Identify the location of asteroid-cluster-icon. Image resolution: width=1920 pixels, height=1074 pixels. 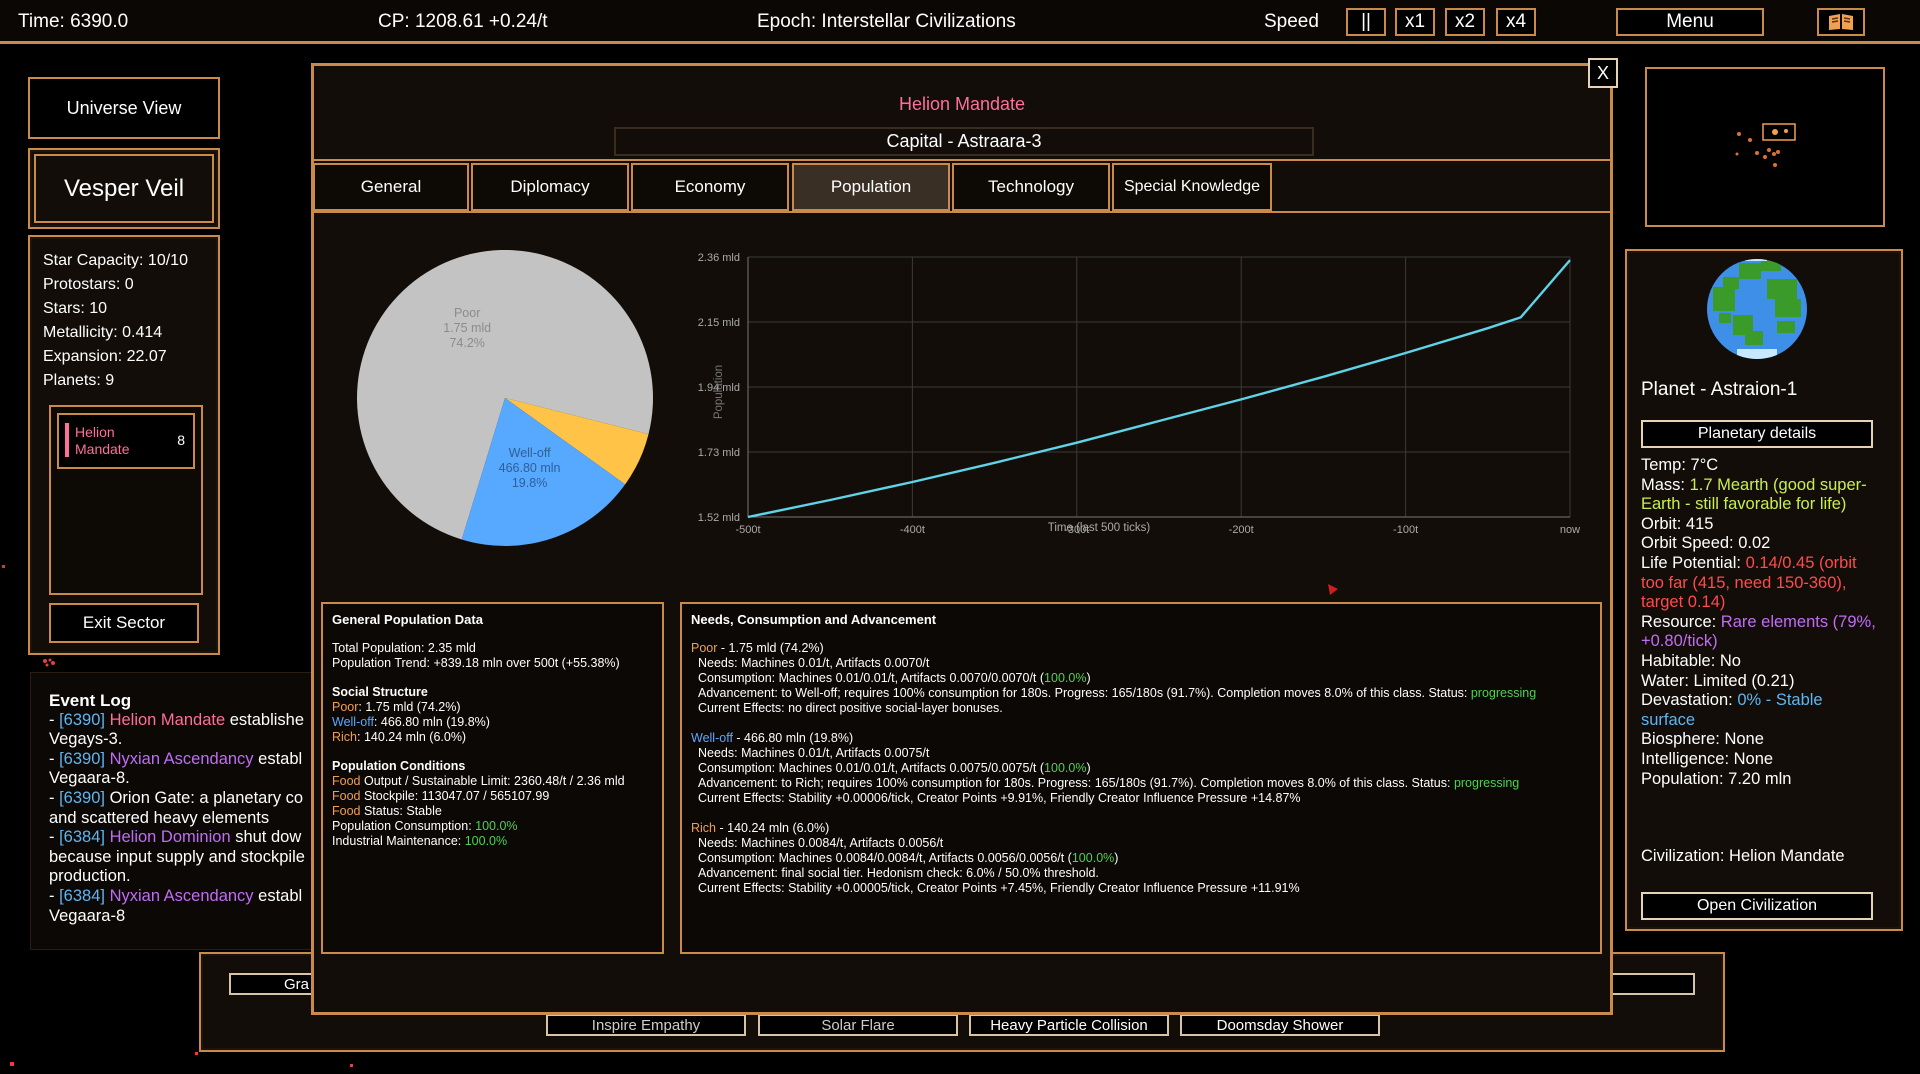
(49, 661).